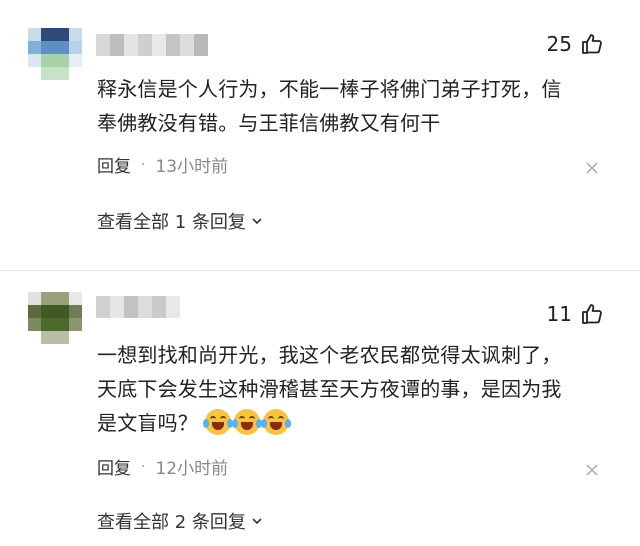  I want to click on like-count: 11, so click(559, 314).